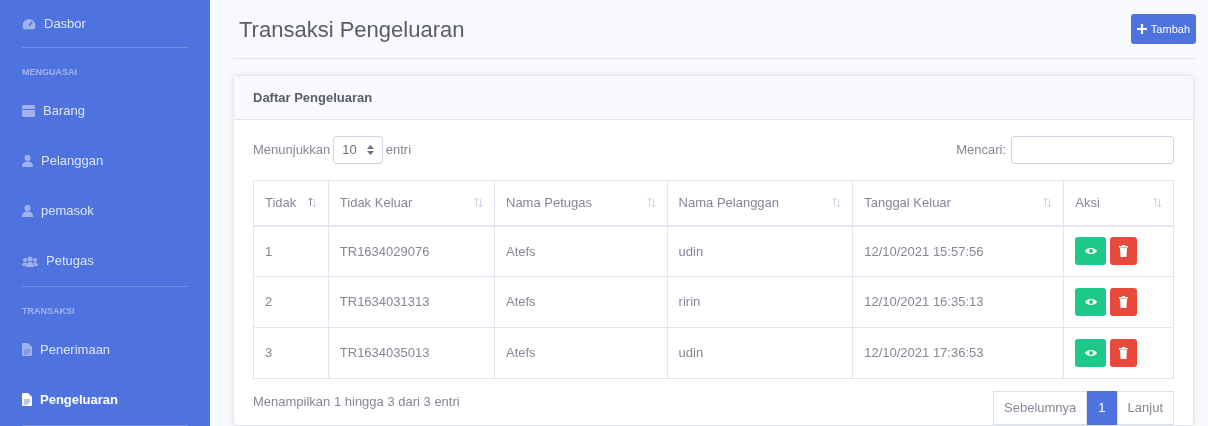 This screenshot has width=1208, height=426. Describe the element at coordinates (1040, 408) in the screenshot. I see `page-button: Sebelumnya` at that location.